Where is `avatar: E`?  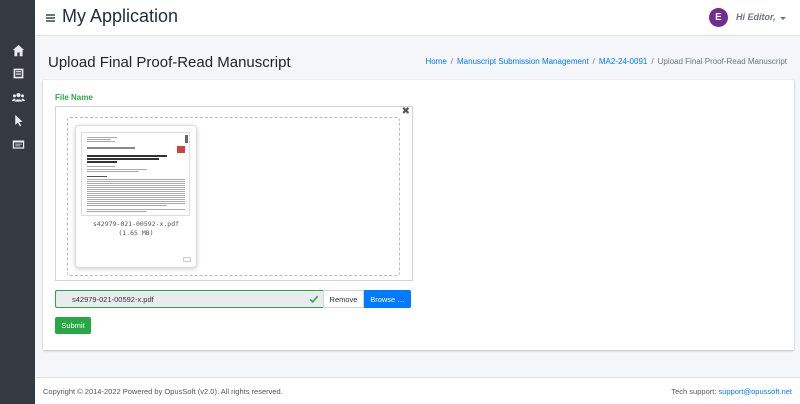
avatar: E is located at coordinates (718, 17).